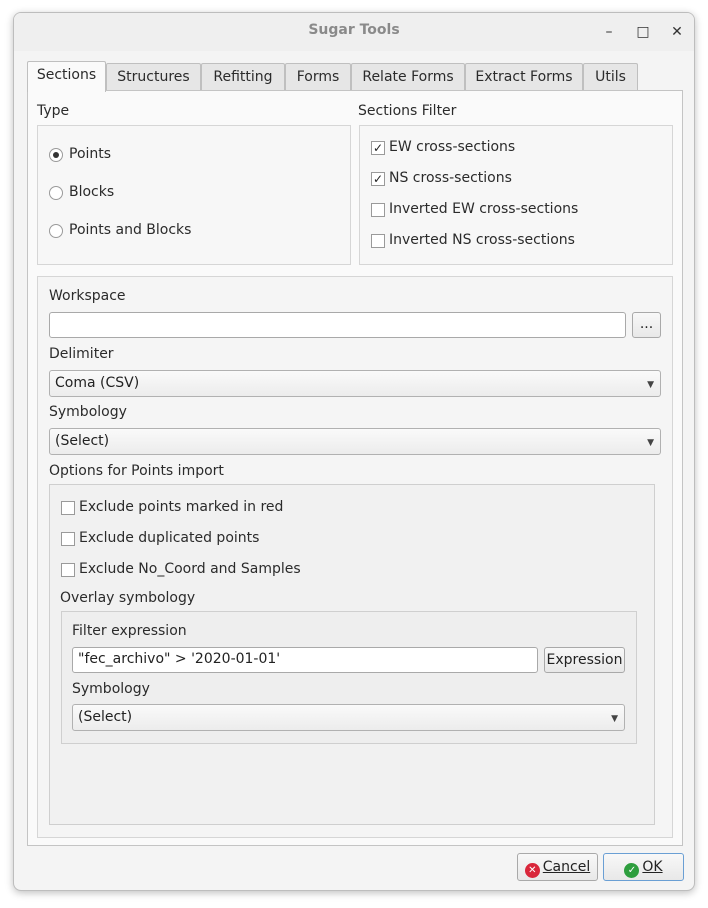  What do you see at coordinates (524, 77) in the screenshot?
I see `tab-extract-forms: Extract Forms` at bounding box center [524, 77].